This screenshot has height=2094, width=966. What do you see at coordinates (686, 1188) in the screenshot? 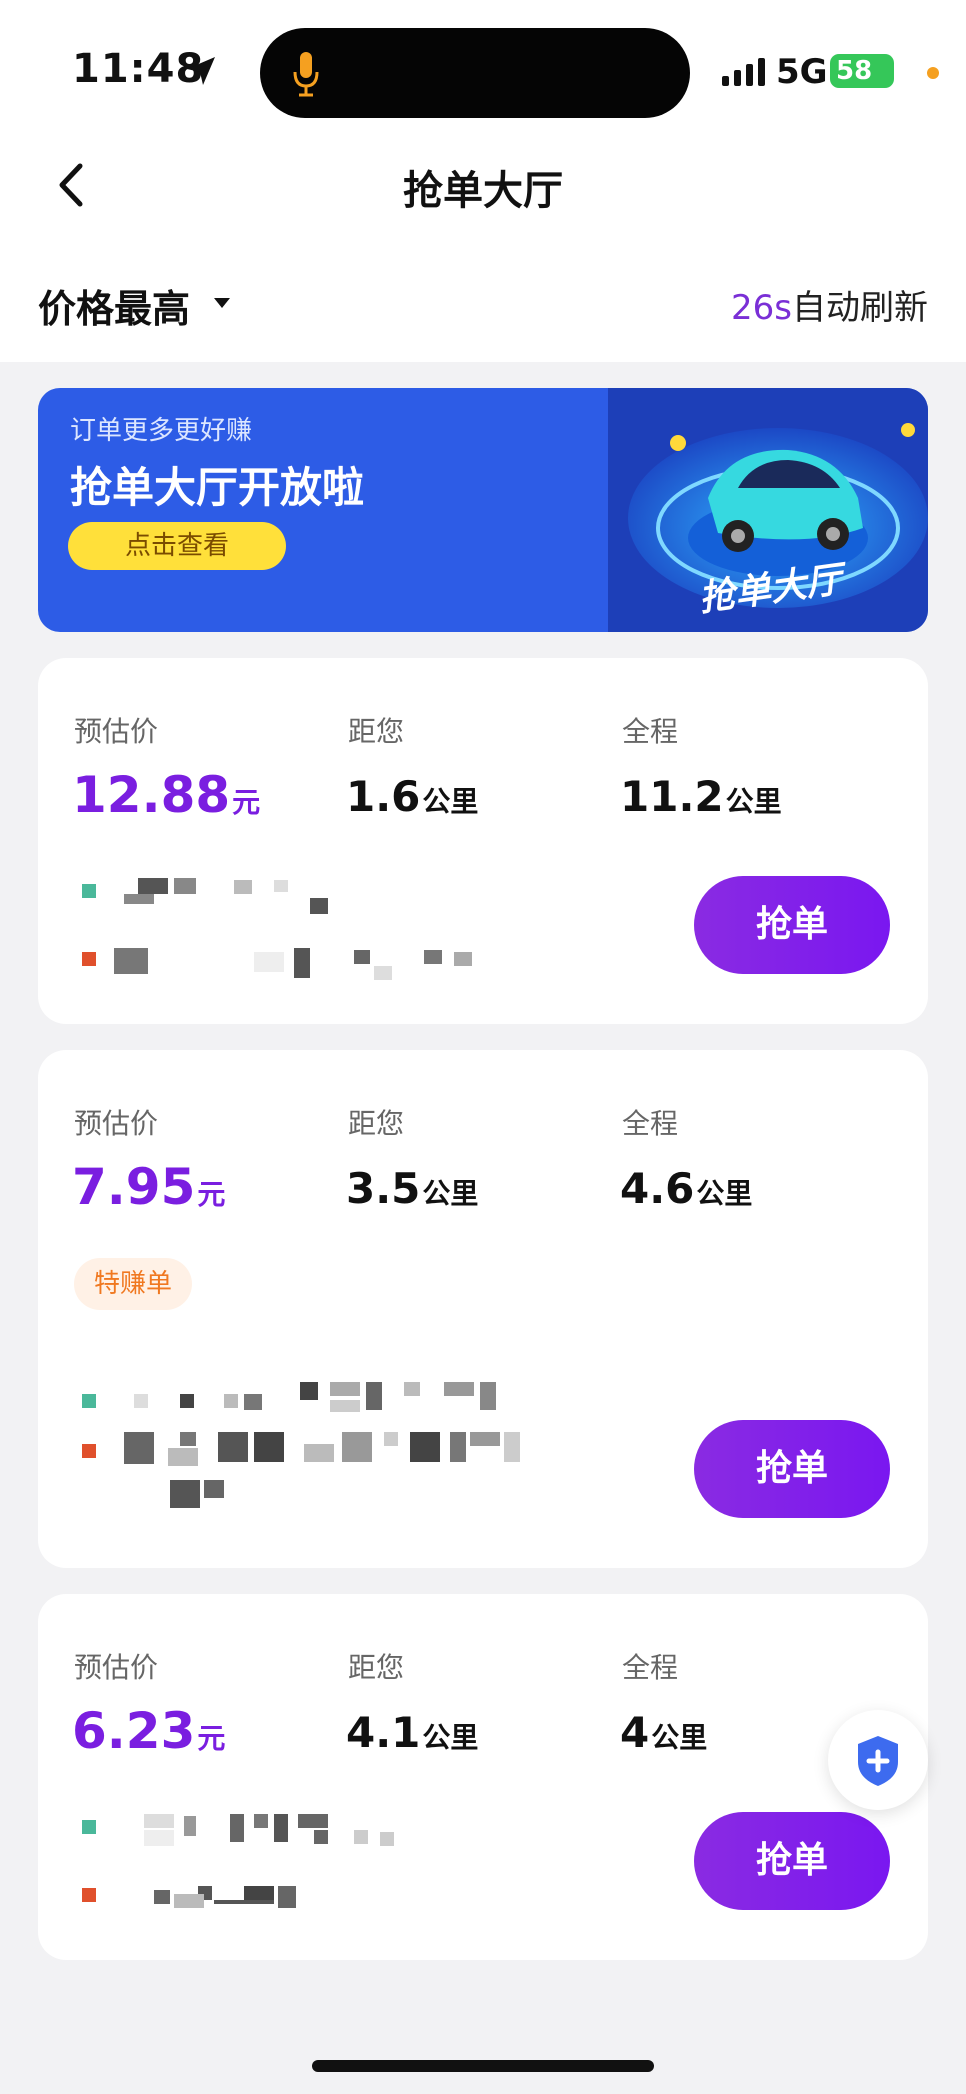
I see `total-value: 4.6公里` at bounding box center [686, 1188].